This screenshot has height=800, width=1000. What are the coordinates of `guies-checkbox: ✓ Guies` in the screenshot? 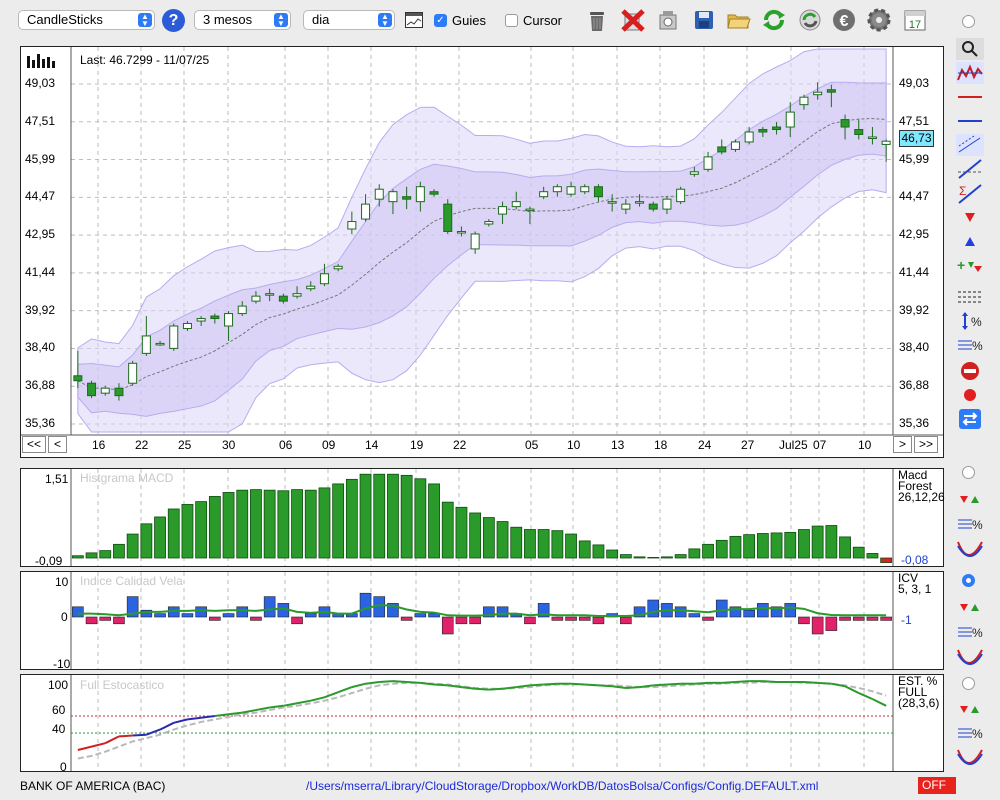 It's located at (460, 20).